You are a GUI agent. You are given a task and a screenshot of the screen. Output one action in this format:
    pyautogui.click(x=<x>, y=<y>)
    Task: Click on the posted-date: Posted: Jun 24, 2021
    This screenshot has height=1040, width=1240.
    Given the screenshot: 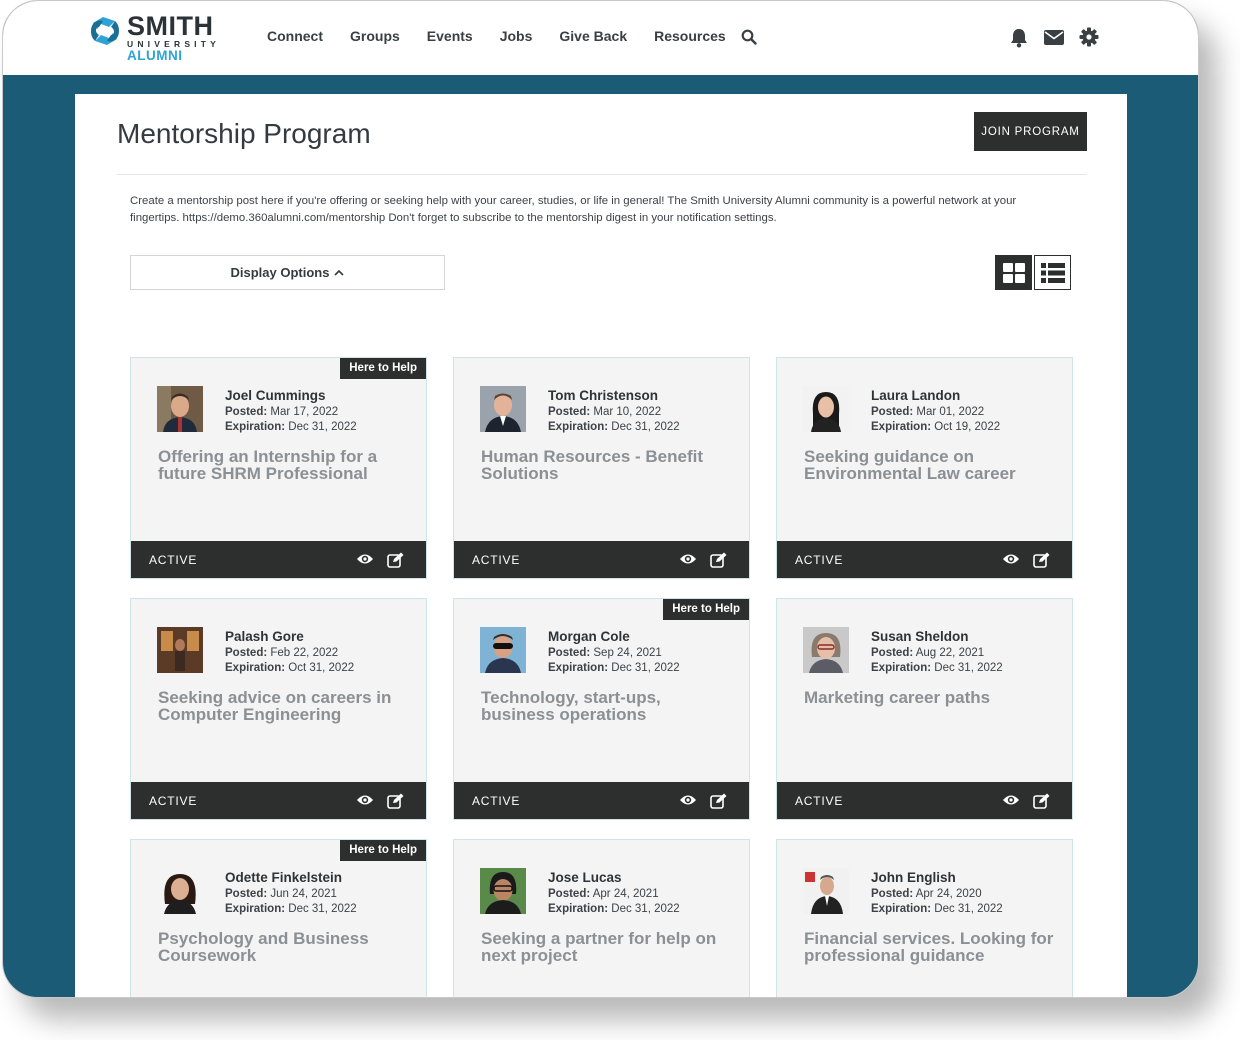 What is the action you would take?
    pyautogui.click(x=291, y=894)
    